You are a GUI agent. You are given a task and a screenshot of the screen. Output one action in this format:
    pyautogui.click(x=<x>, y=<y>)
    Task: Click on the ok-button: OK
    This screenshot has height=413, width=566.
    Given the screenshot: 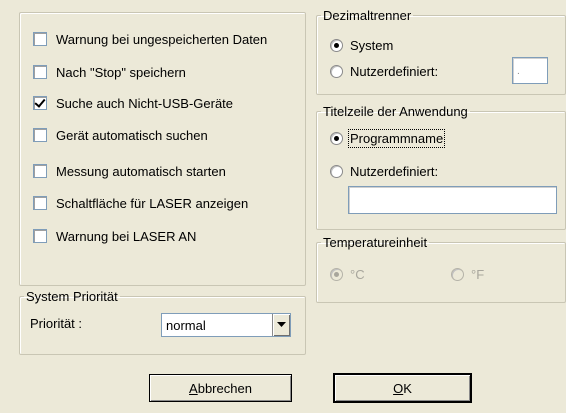 What is the action you would take?
    pyautogui.click(x=402, y=388)
    